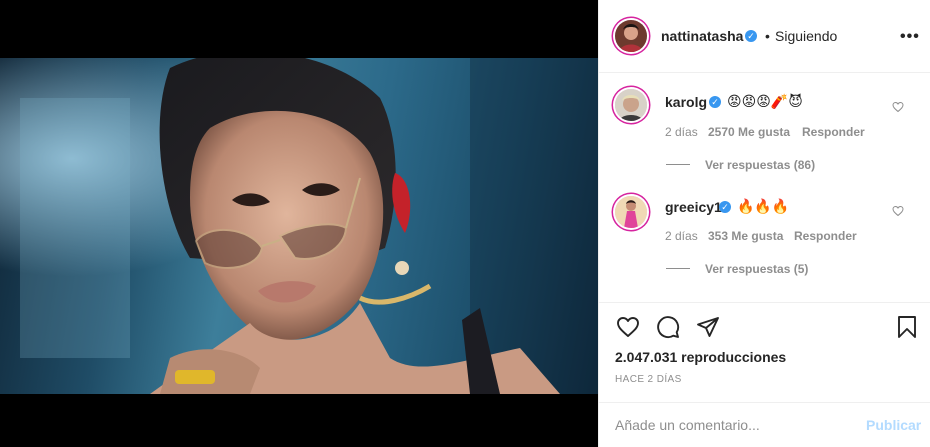 The image size is (930, 447). Describe the element at coordinates (756, 269) in the screenshot. I see `view-replies-button: Ver respuestas (5)` at that location.